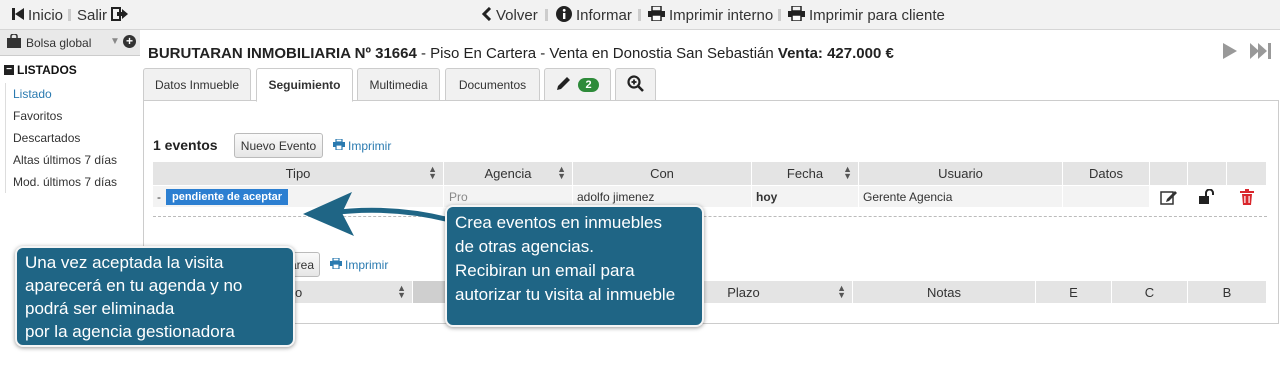 Image resolution: width=1280 pixels, height=377 pixels. I want to click on first-page-icon, so click(18, 15).